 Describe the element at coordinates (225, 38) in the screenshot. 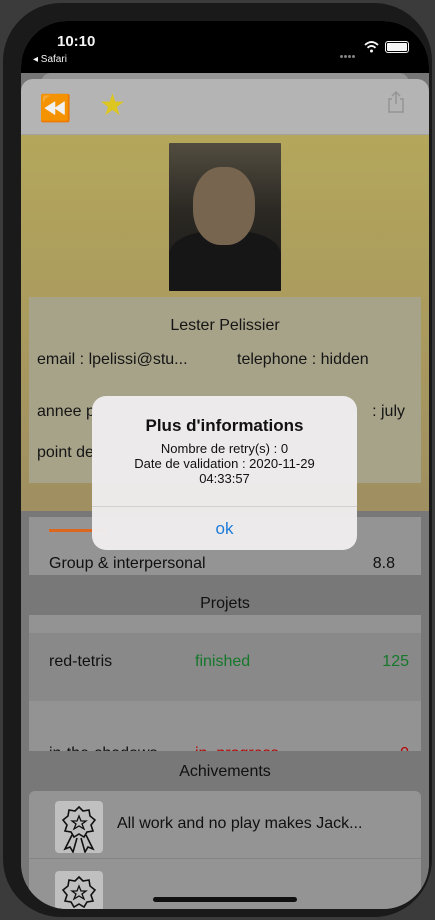

I see `notch` at that location.